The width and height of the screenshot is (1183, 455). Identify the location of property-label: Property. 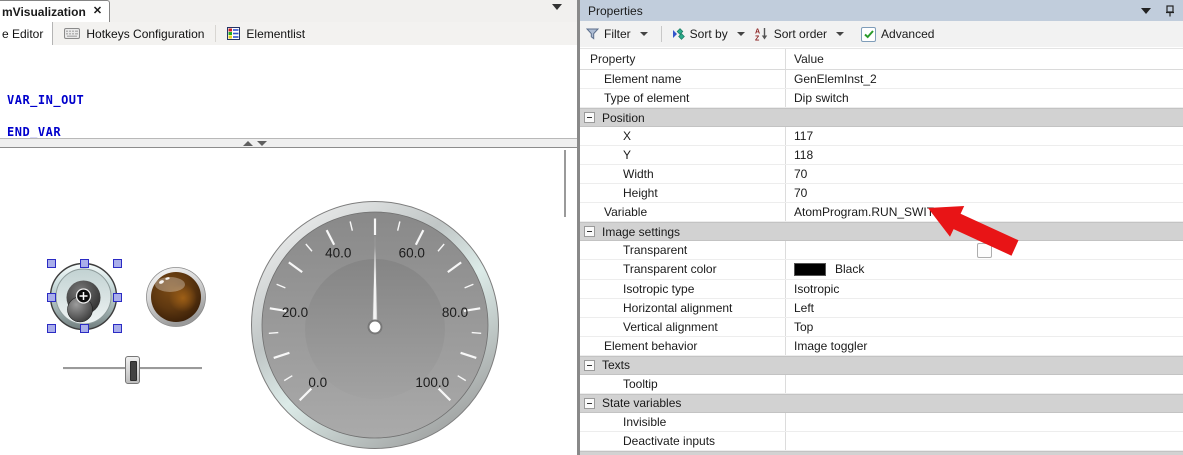
(613, 59).